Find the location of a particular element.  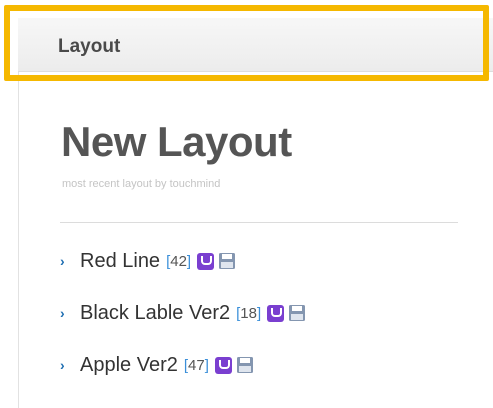

count-value: 18 is located at coordinates (248, 313).